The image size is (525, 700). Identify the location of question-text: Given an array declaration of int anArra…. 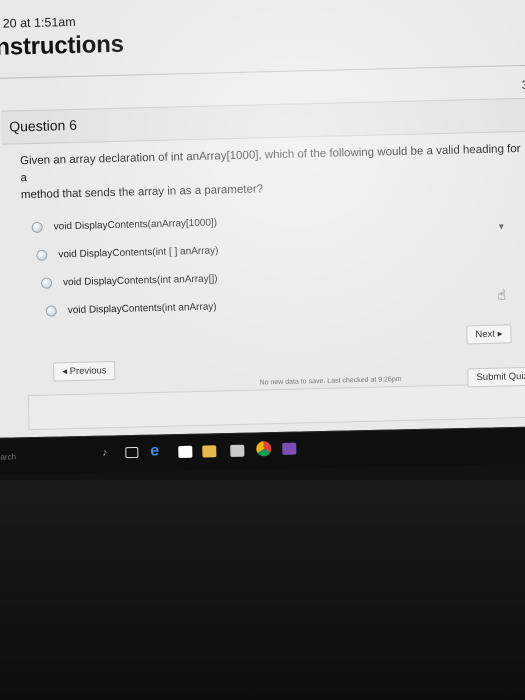
(272, 172).